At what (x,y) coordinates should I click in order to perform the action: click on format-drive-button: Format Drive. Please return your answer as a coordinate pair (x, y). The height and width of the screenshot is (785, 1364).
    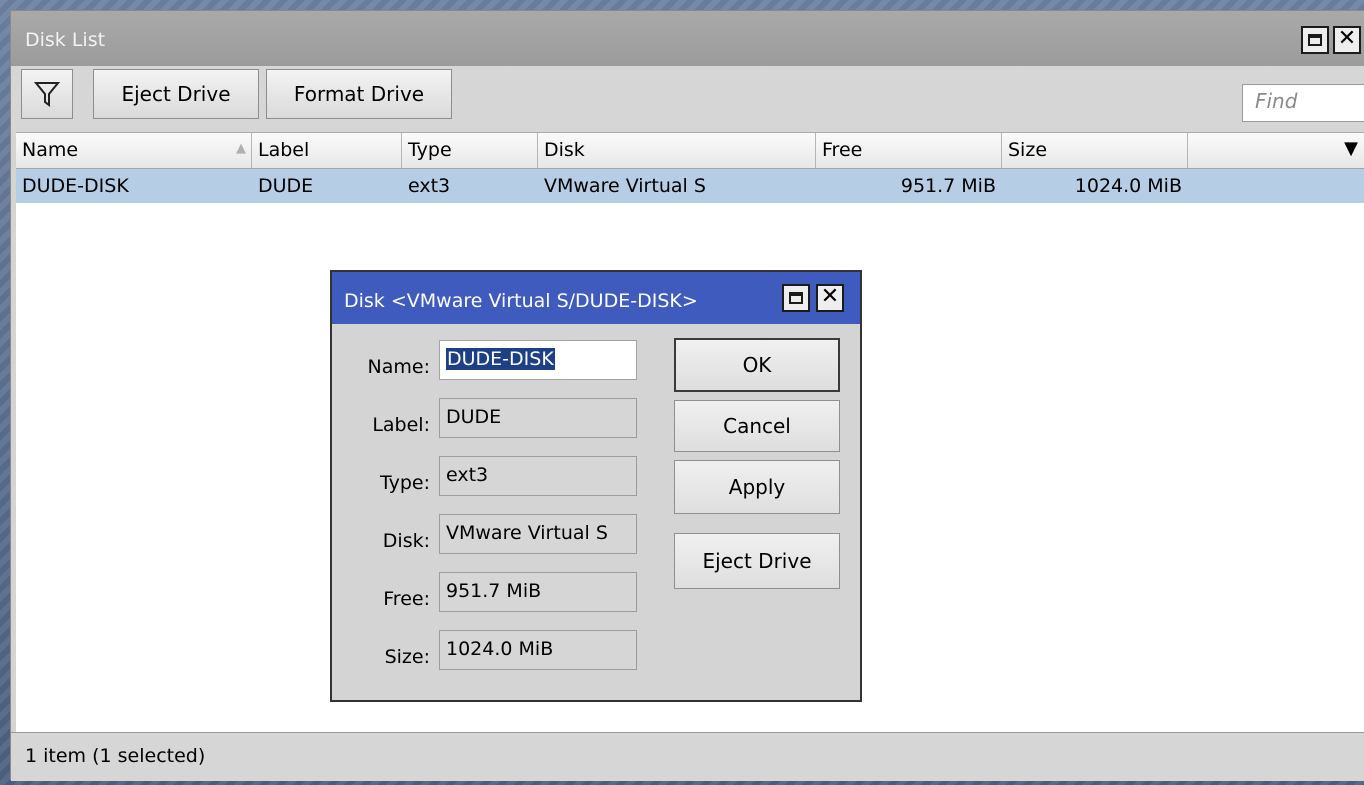
    Looking at the image, I should click on (359, 94).